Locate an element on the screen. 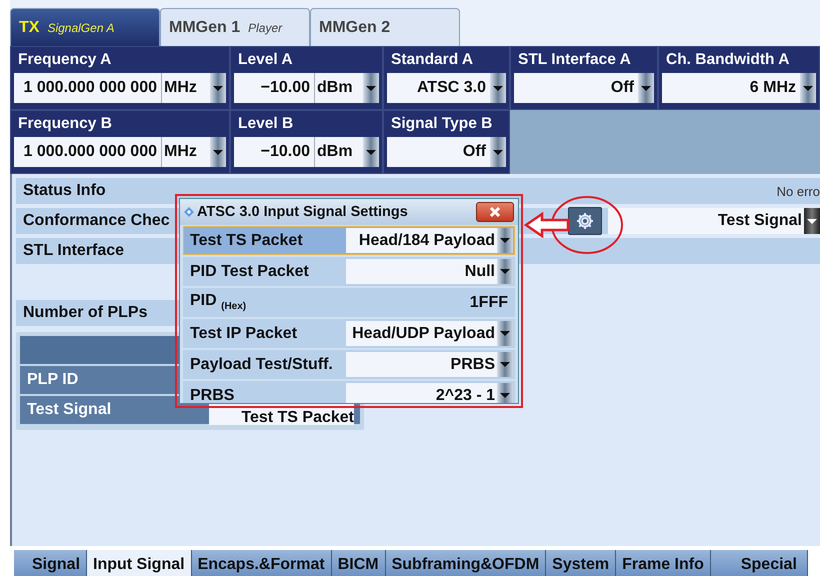 The width and height of the screenshot is (820, 576). row-label: Payload Test/Stuff. is located at coordinates (262, 365).